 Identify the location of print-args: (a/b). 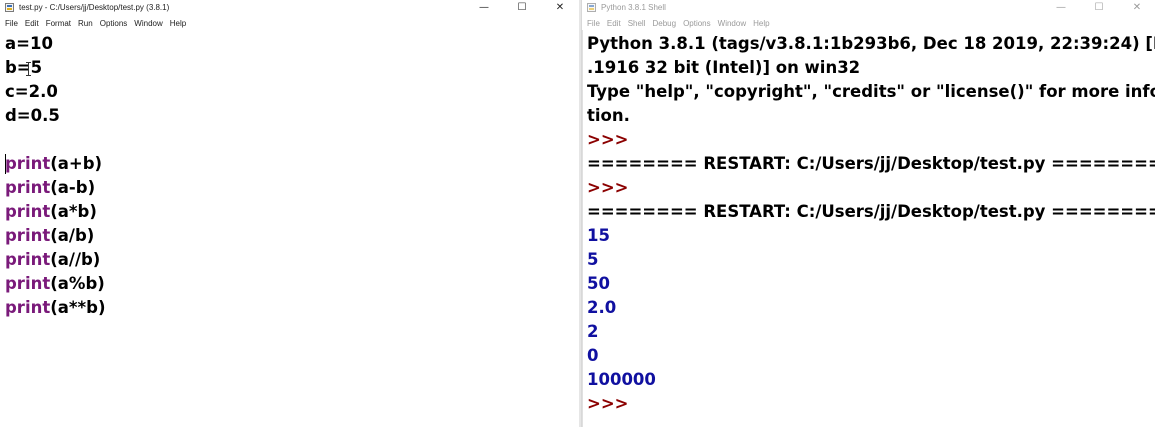
(72, 235).